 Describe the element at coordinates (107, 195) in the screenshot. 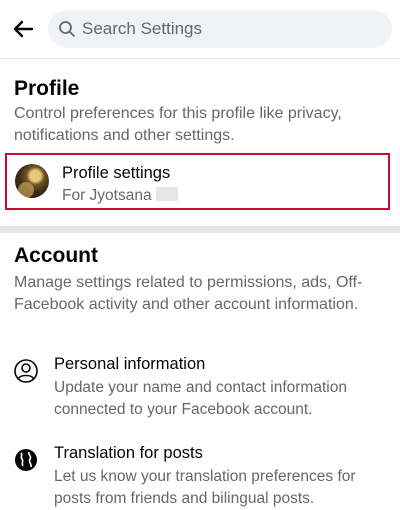

I see `profile-settings-sublabel: For Jyotsana` at that location.